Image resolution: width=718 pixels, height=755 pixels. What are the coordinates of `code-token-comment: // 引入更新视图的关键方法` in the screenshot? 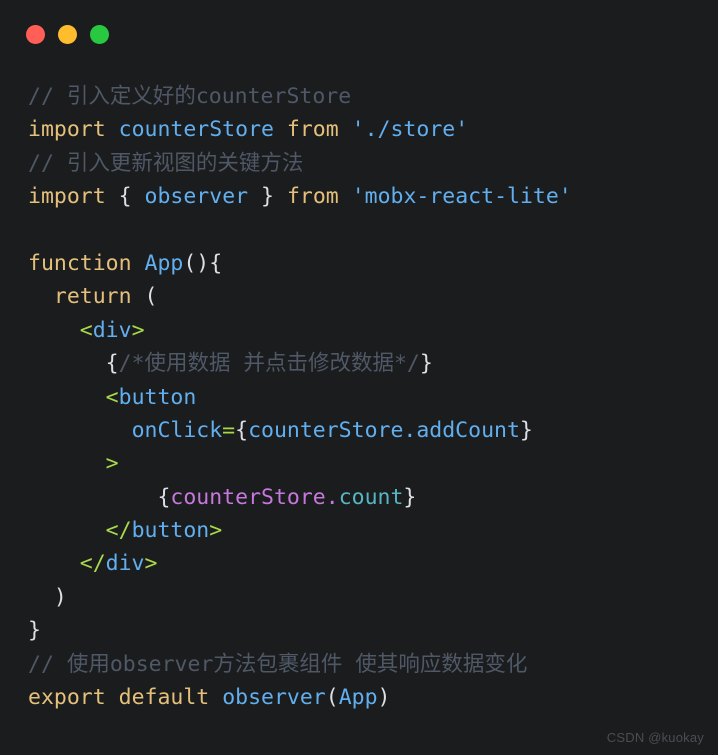 It's located at (166, 163).